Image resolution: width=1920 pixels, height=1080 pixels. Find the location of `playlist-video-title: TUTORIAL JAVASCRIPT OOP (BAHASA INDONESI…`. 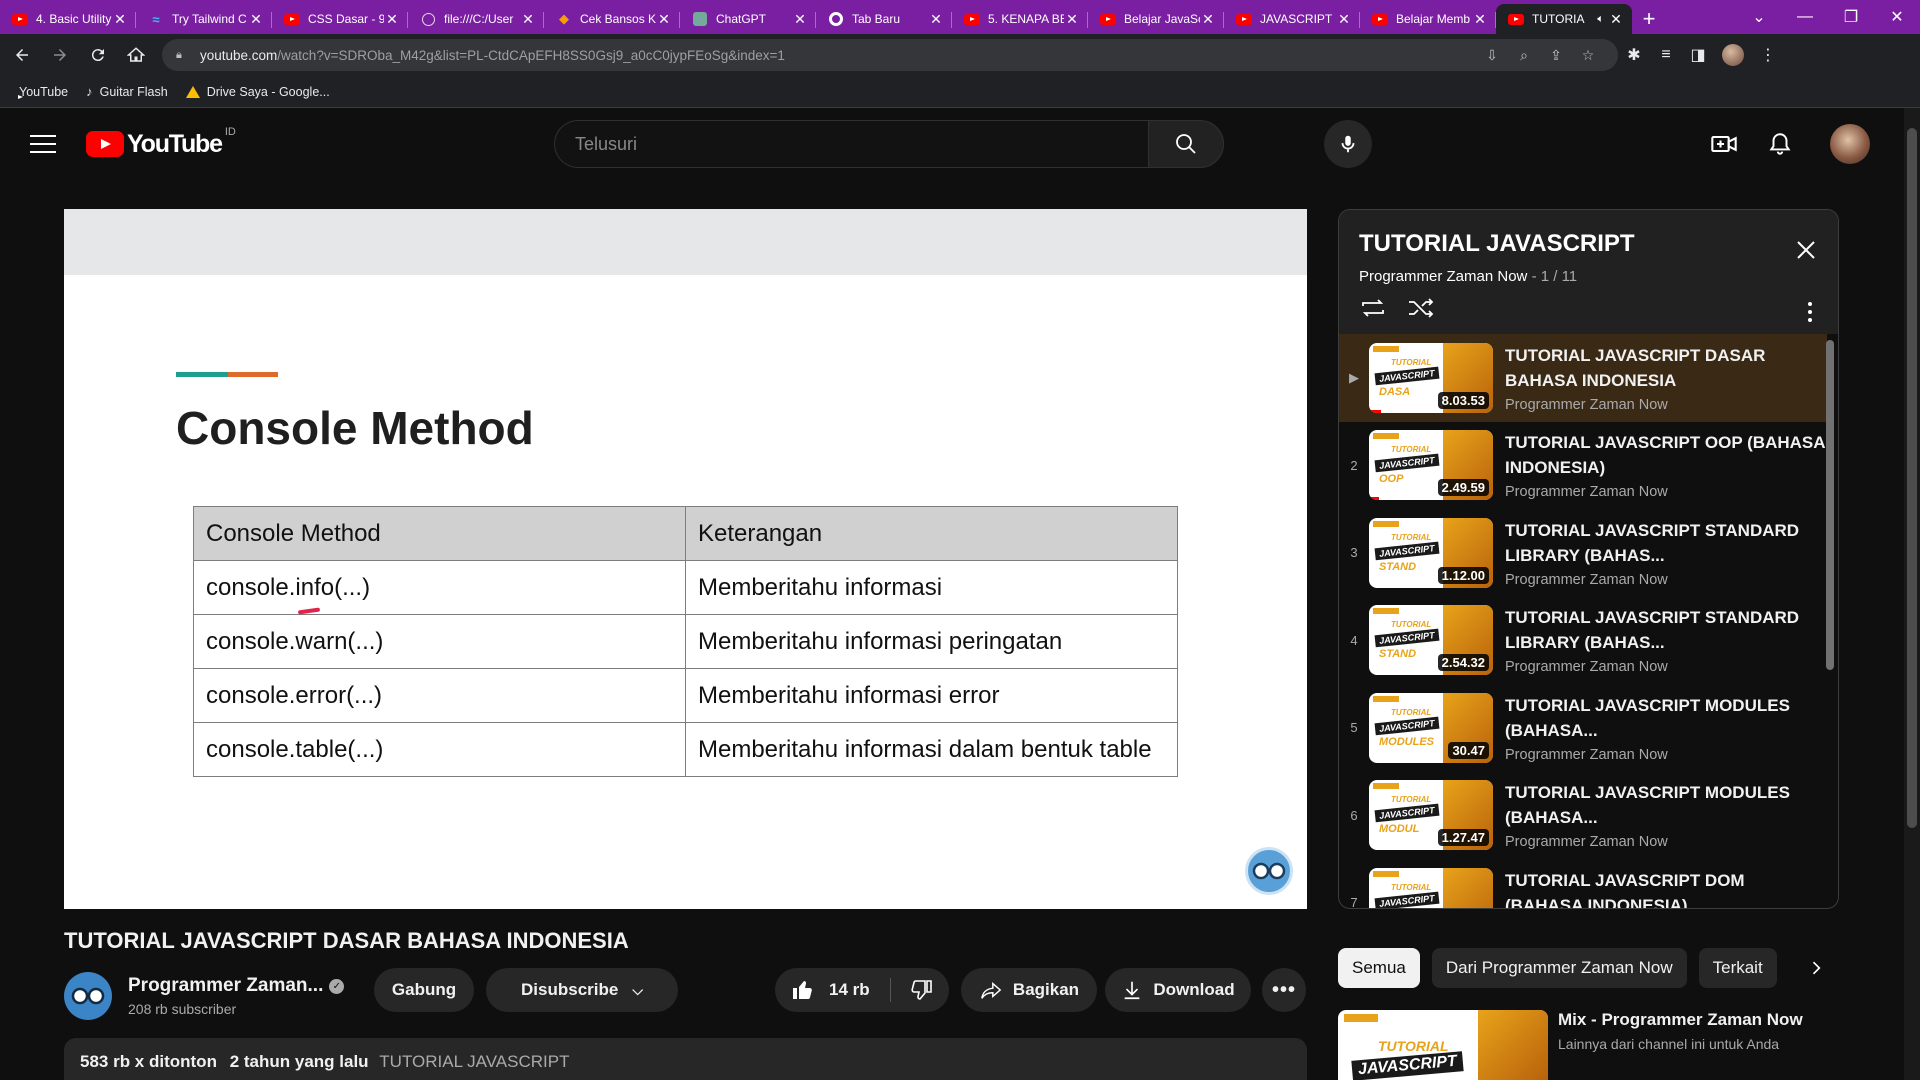

playlist-video-title: TUTORIAL JAVASCRIPT OOP (BAHASA INDONESI… is located at coordinates (1666, 455).